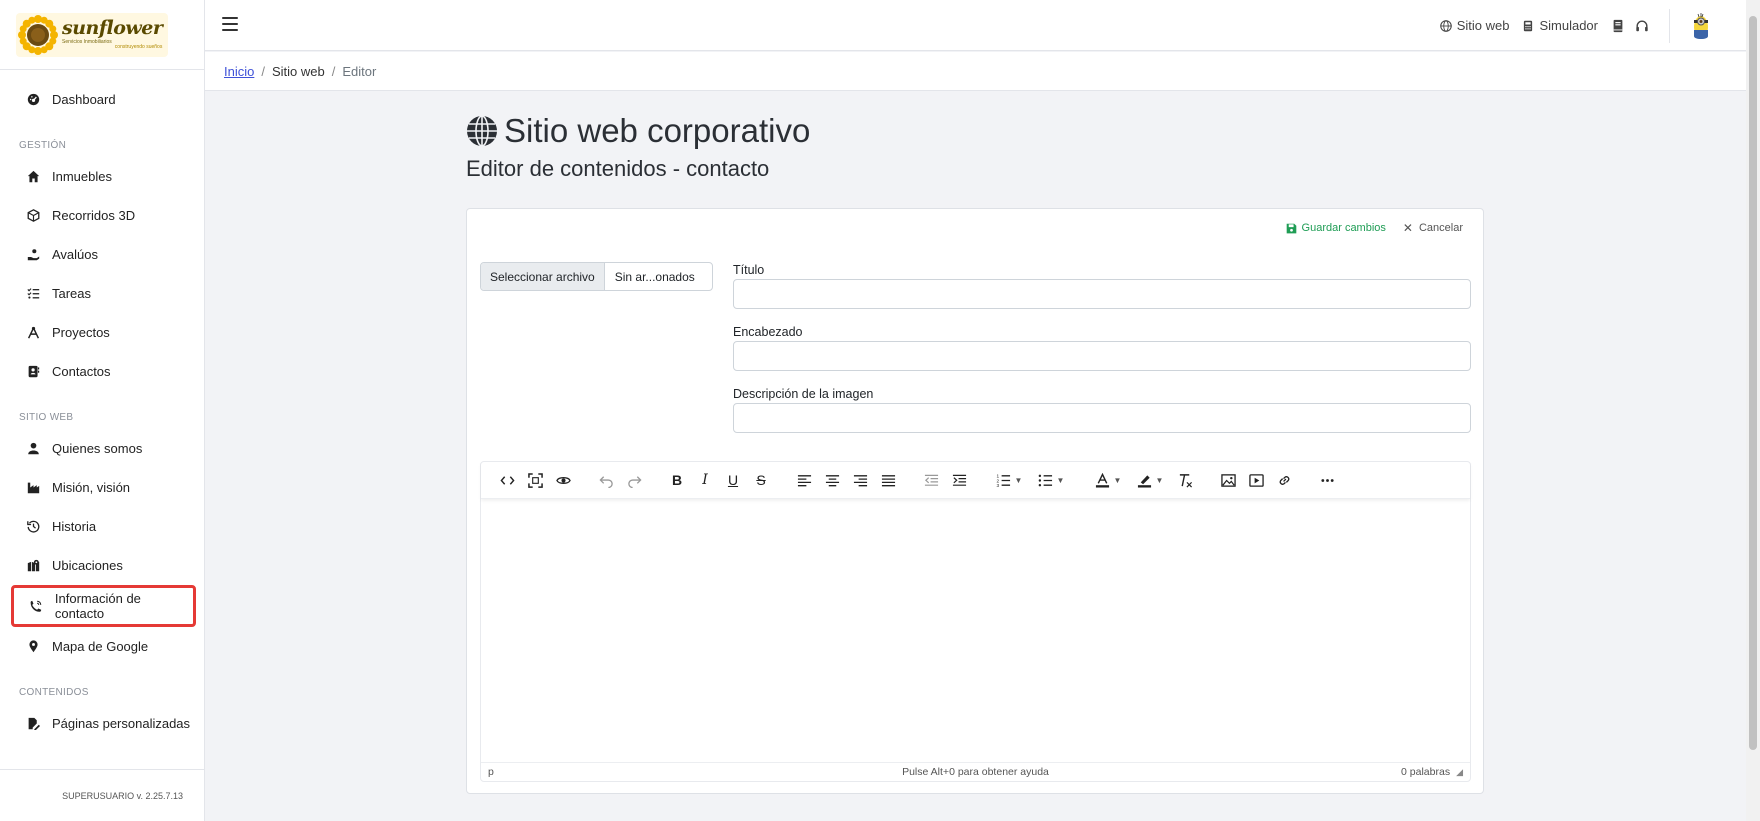  Describe the element at coordinates (102, 371) in the screenshot. I see `sidebar-item-contactos: Contactos` at that location.